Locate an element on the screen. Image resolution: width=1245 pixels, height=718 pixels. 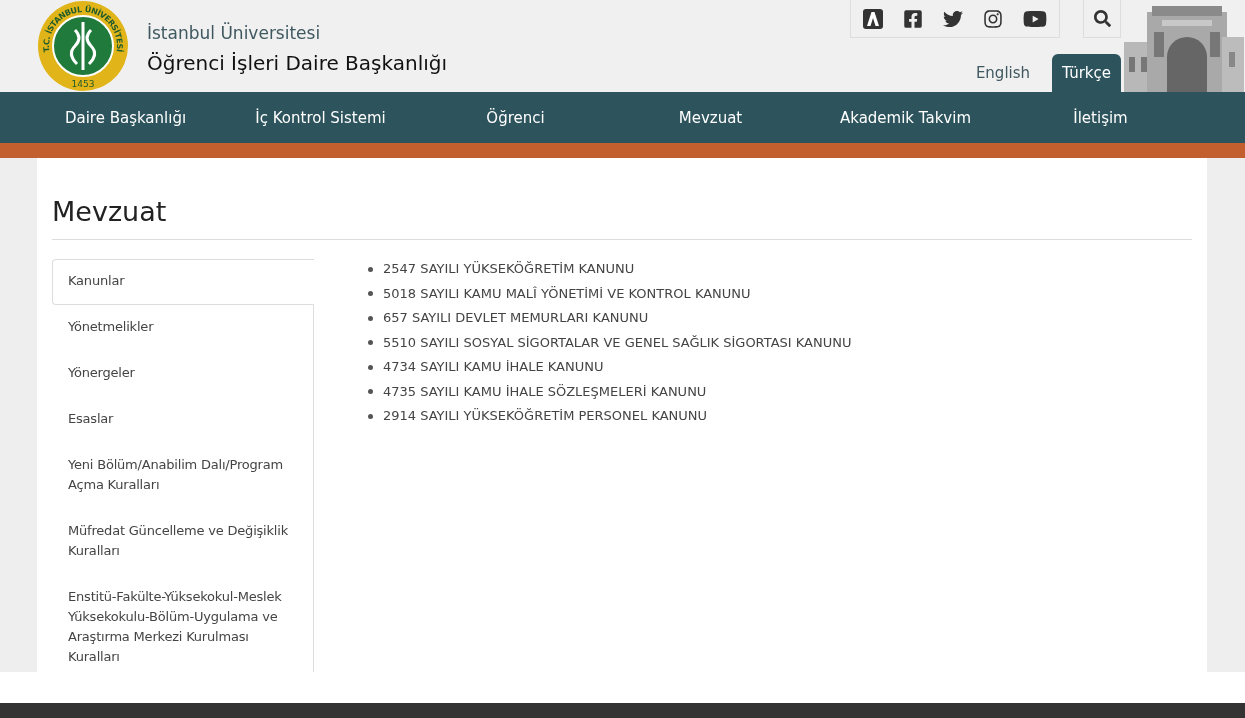
nav-link: İletişim is located at coordinates (1100, 117).